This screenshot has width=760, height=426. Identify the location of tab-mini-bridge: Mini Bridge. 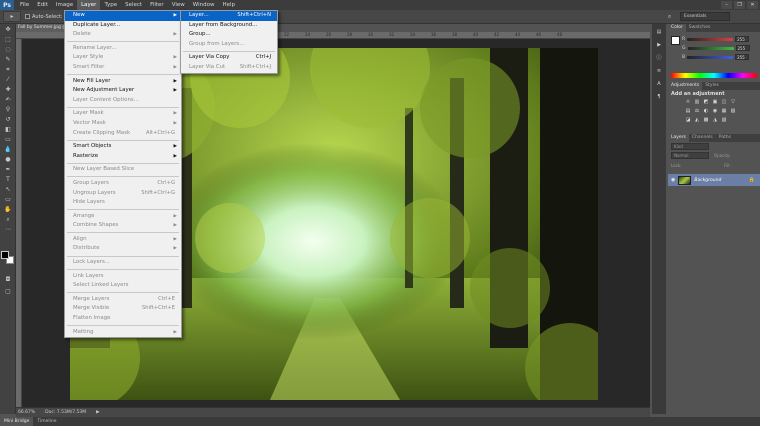
(17, 421).